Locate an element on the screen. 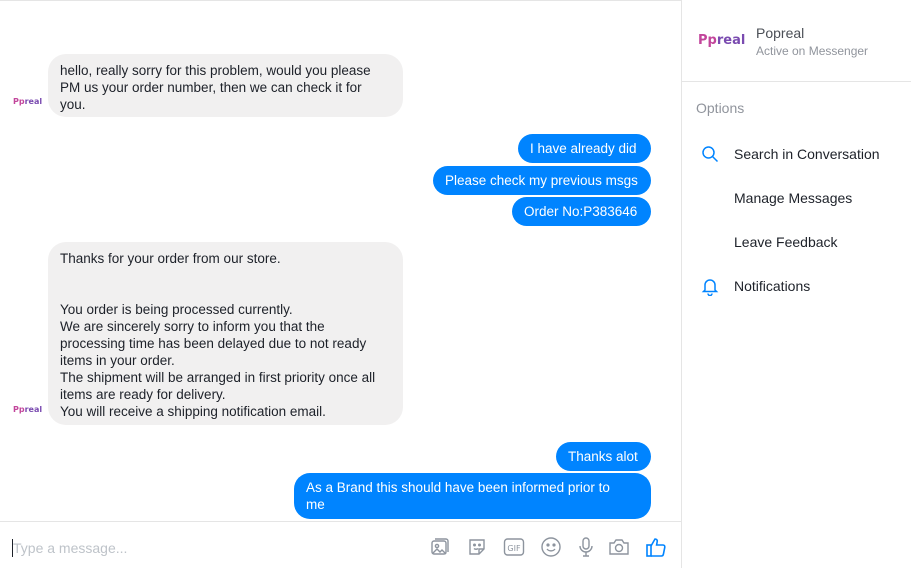  message-composer: GIF is located at coordinates (340, 544).